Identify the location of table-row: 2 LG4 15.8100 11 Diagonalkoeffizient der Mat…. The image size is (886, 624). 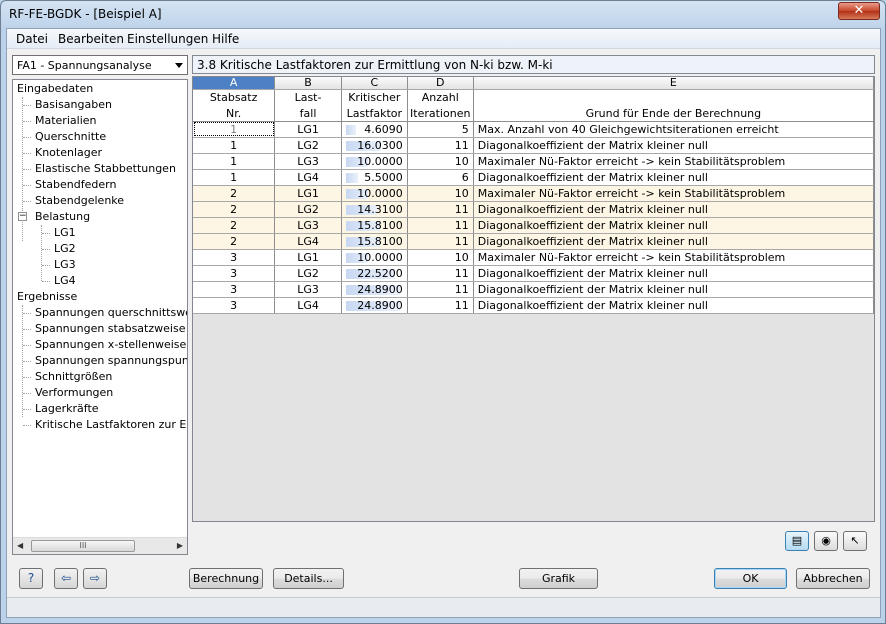
(533, 241).